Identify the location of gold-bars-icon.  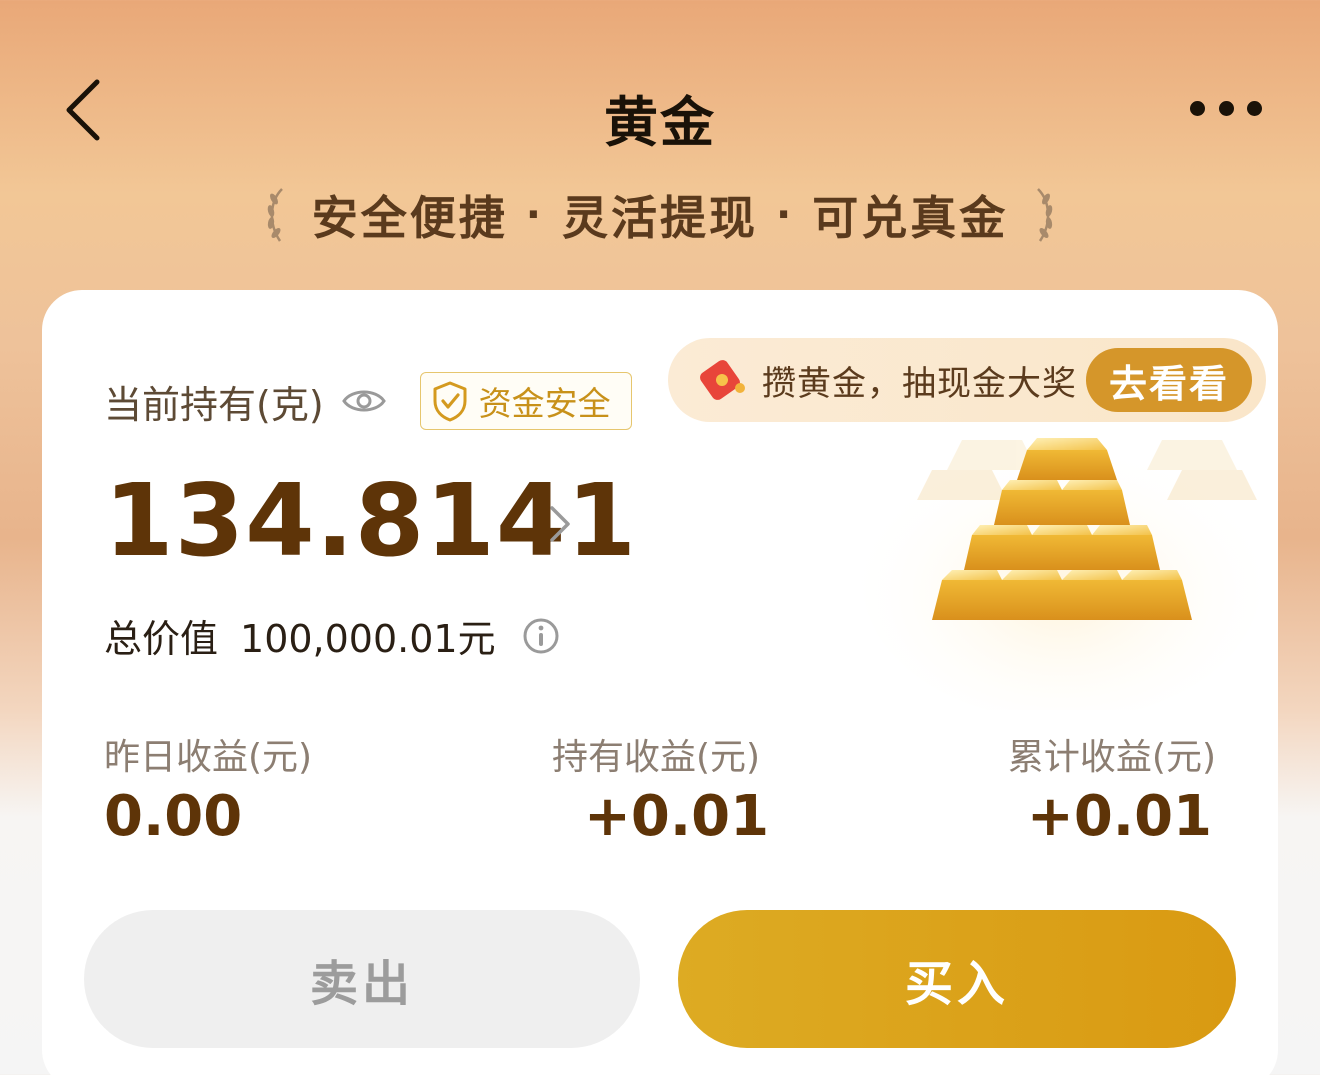
(1062, 574).